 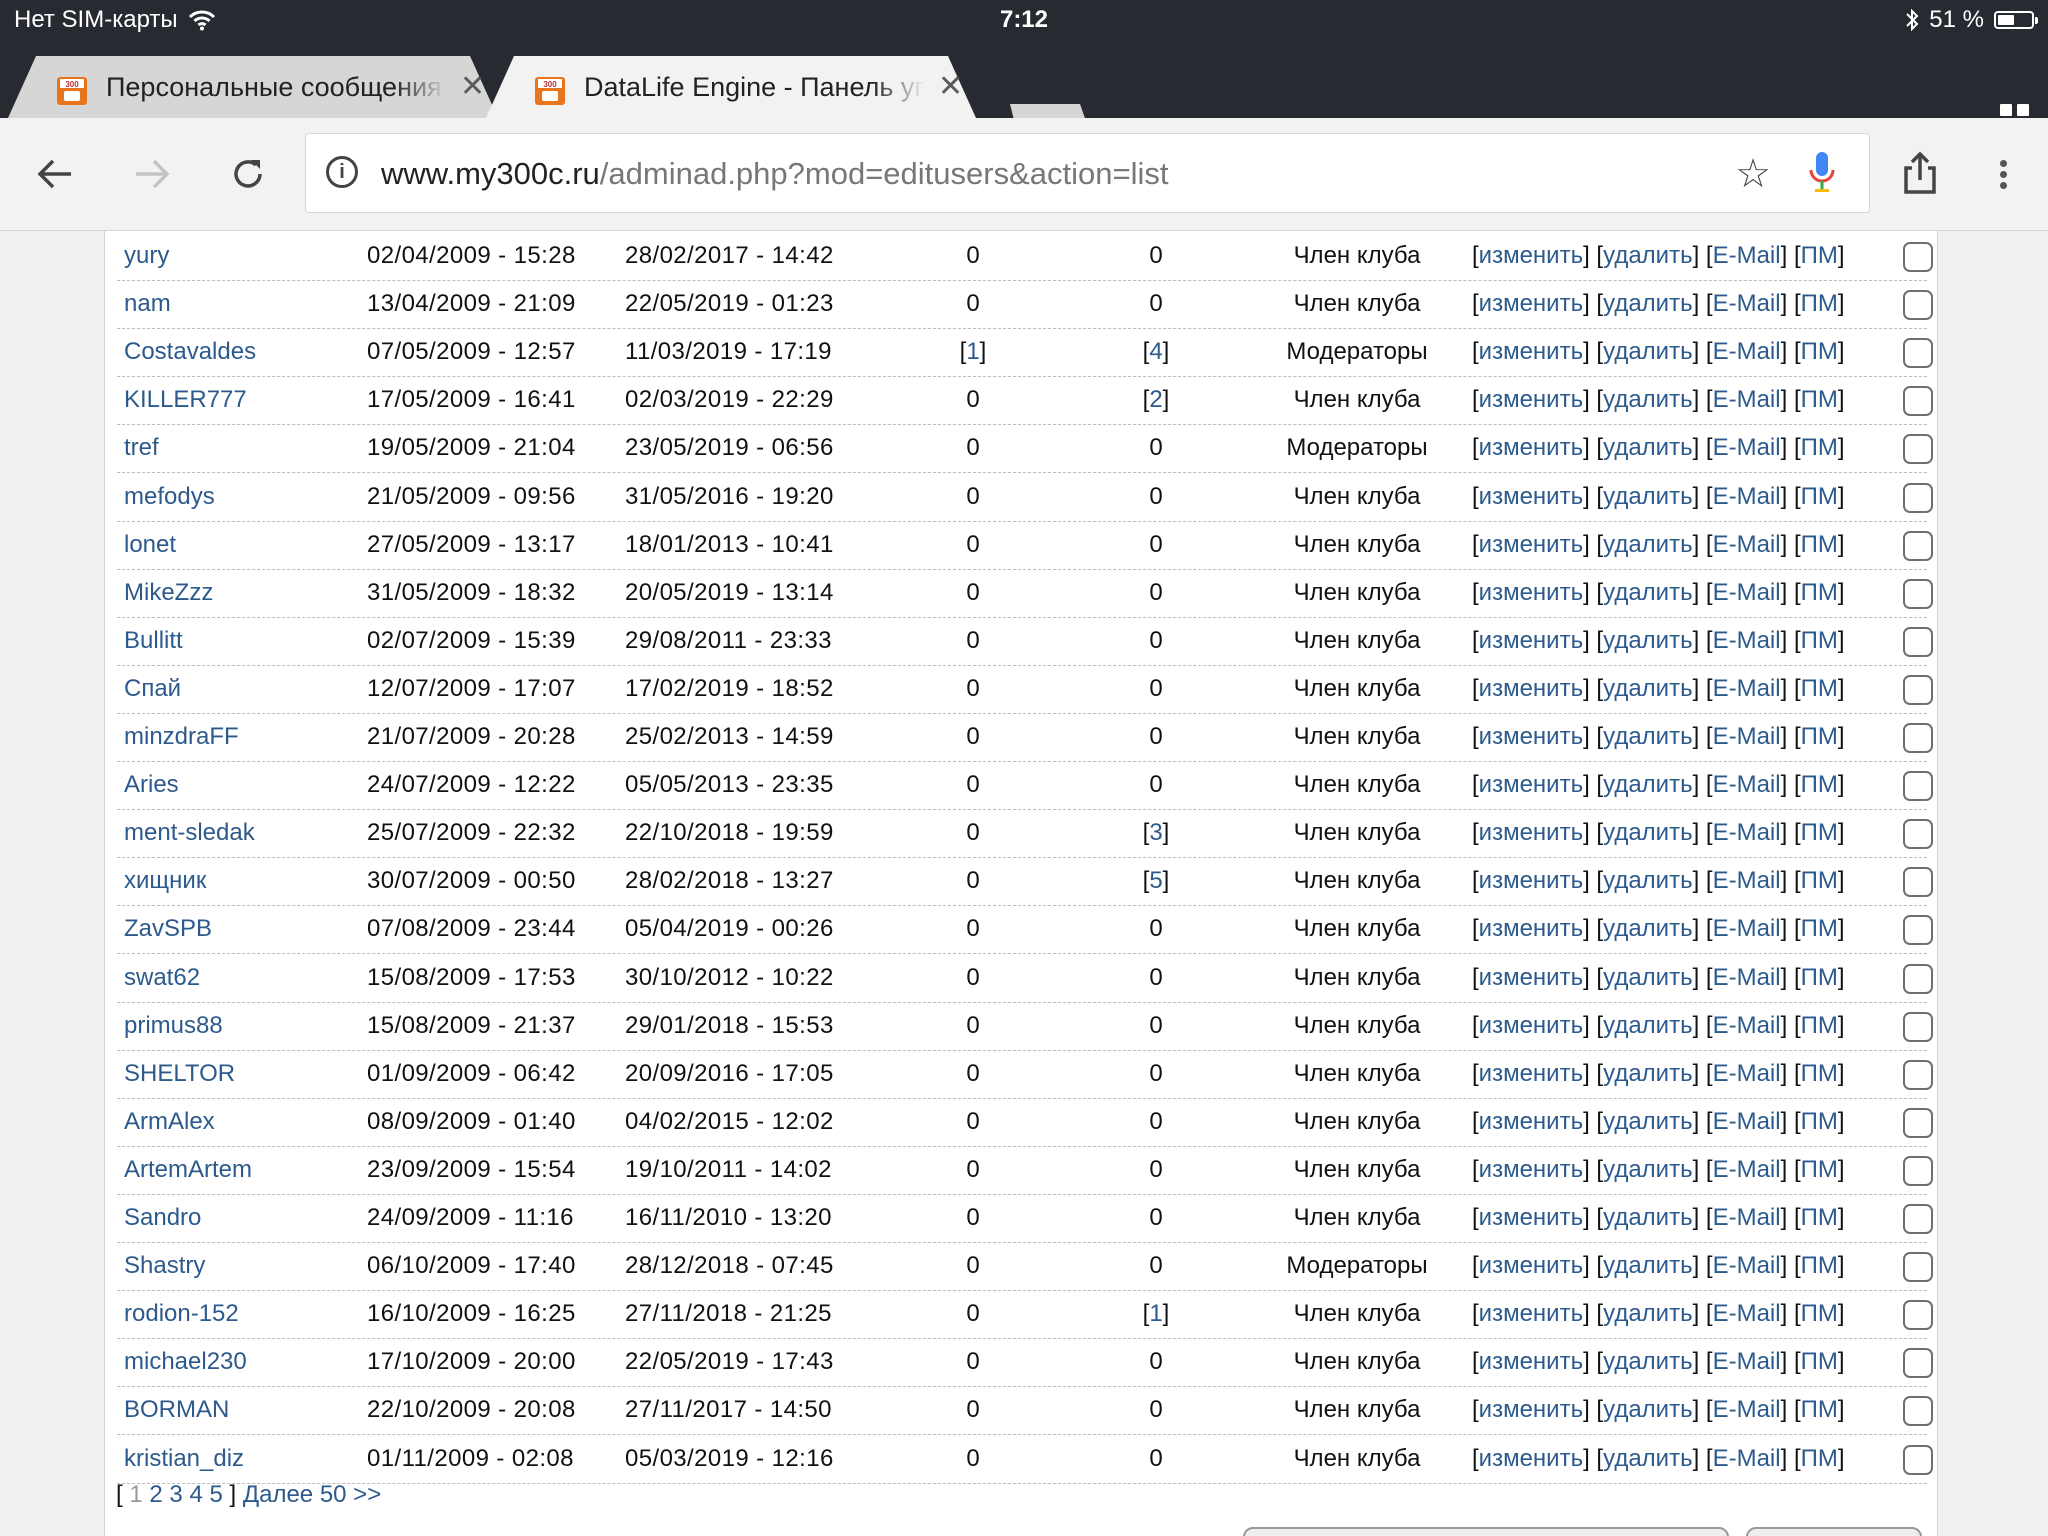 I want to click on user-name-link: michael230, so click(x=185, y=1361).